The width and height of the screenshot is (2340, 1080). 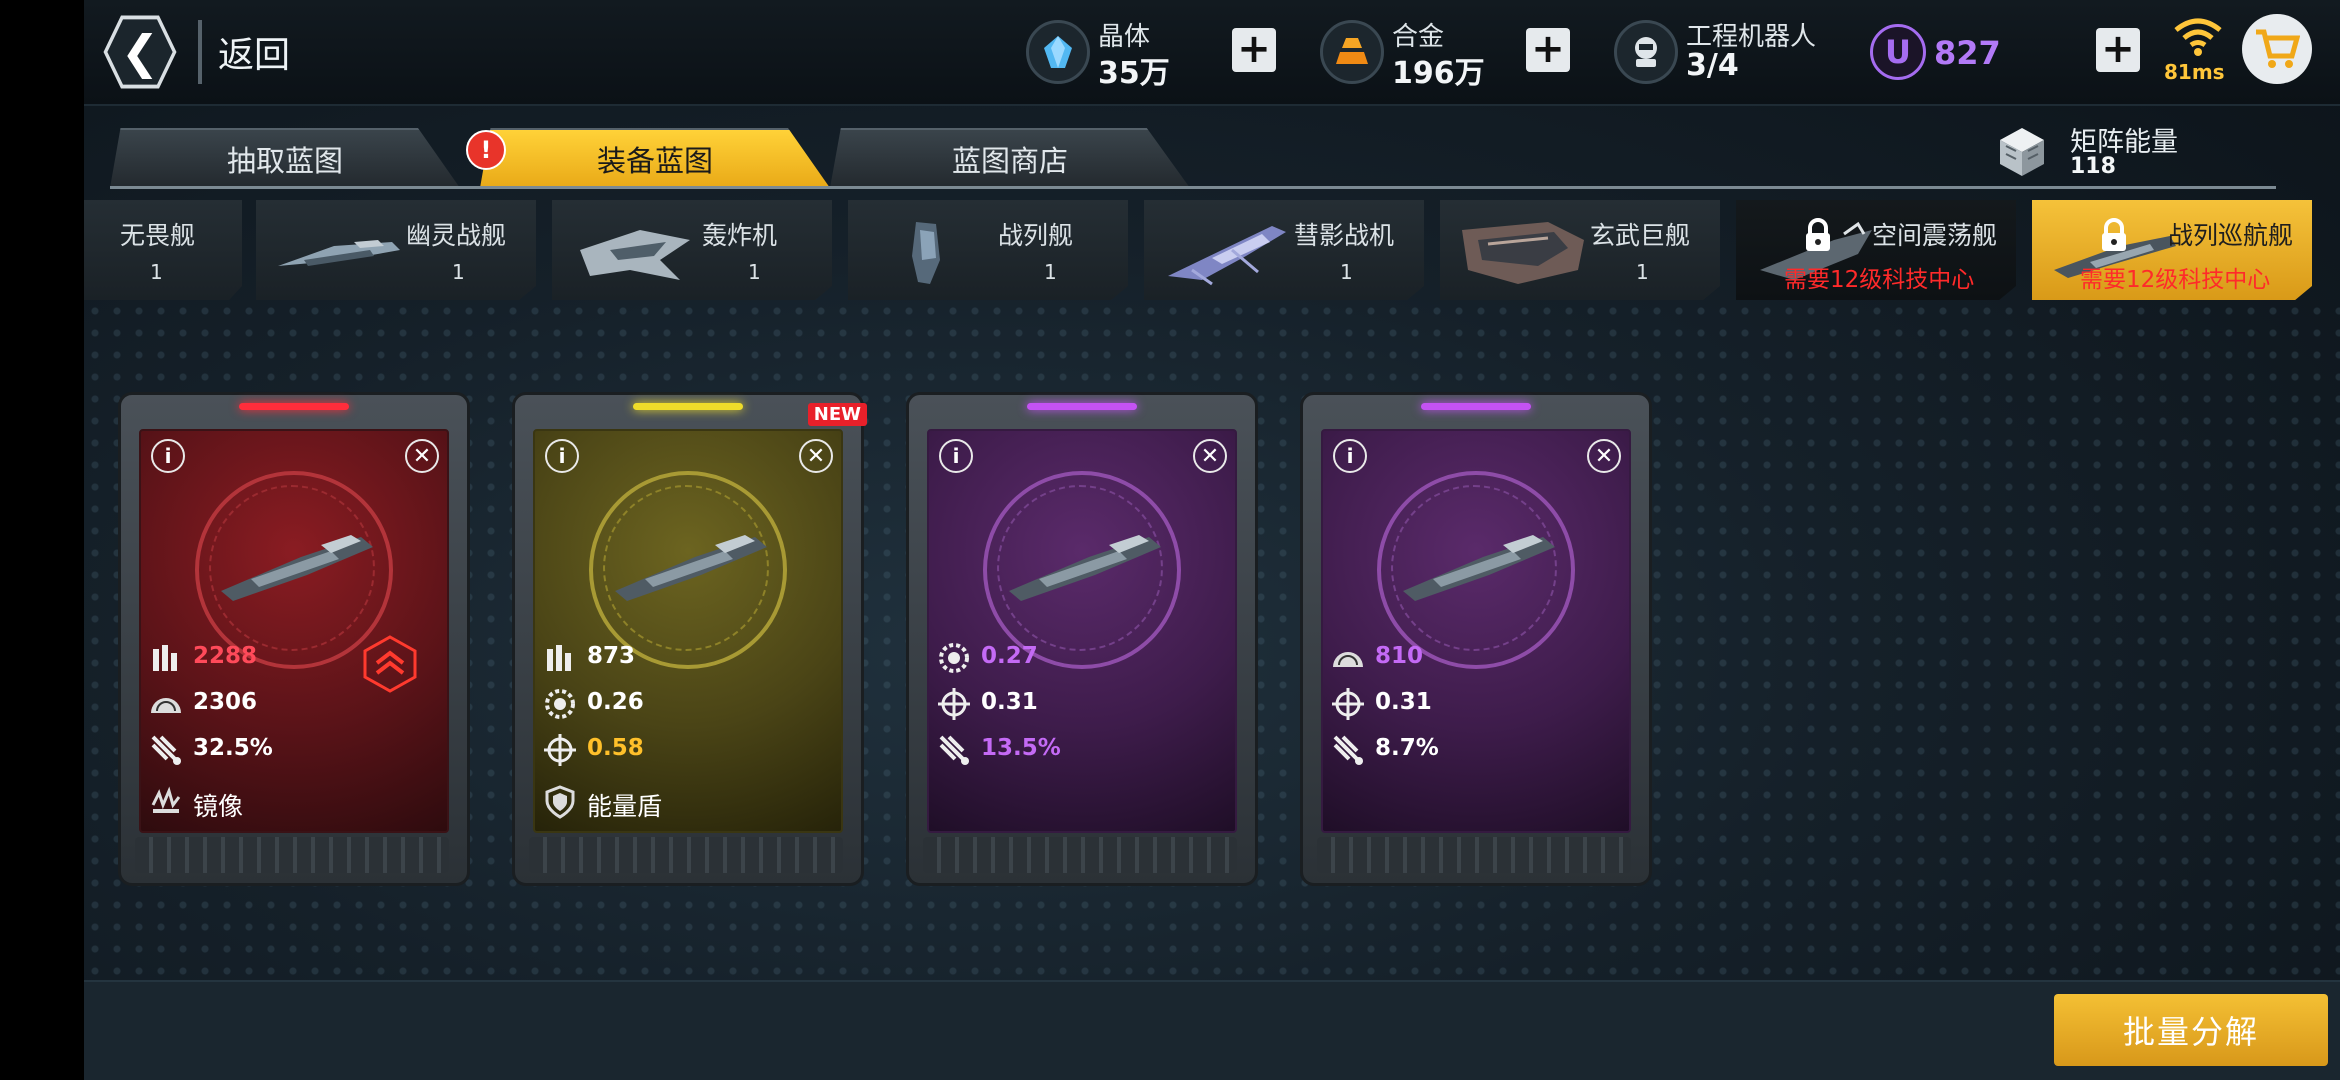 What do you see at coordinates (294, 631) in the screenshot?
I see `card-frame: i ✕ 2288 2306 32.5% 镜像` at bounding box center [294, 631].